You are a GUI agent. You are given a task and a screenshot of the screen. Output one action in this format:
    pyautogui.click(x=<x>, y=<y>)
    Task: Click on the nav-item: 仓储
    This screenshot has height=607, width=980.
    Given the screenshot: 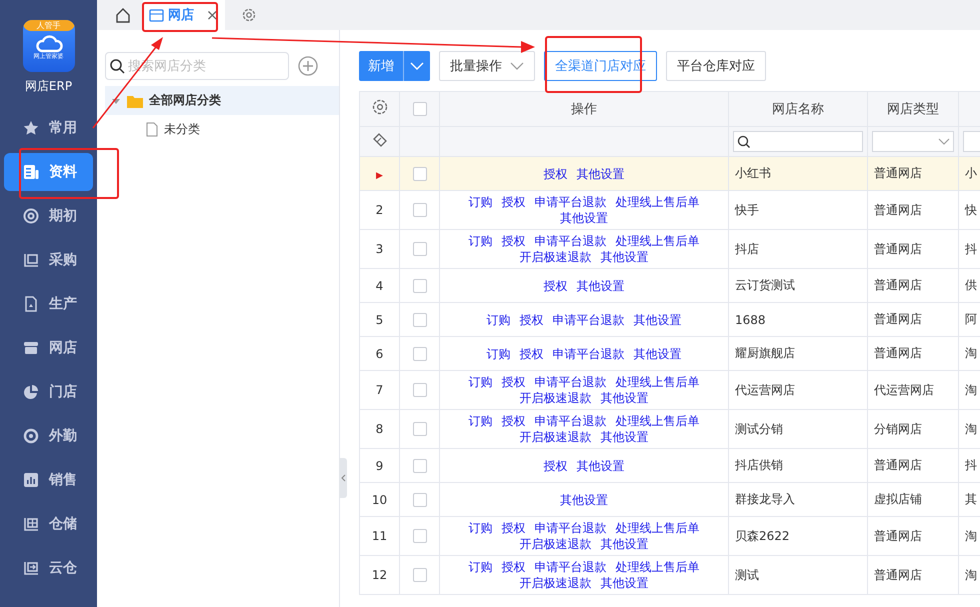 What is the action you would take?
    pyautogui.click(x=48, y=524)
    